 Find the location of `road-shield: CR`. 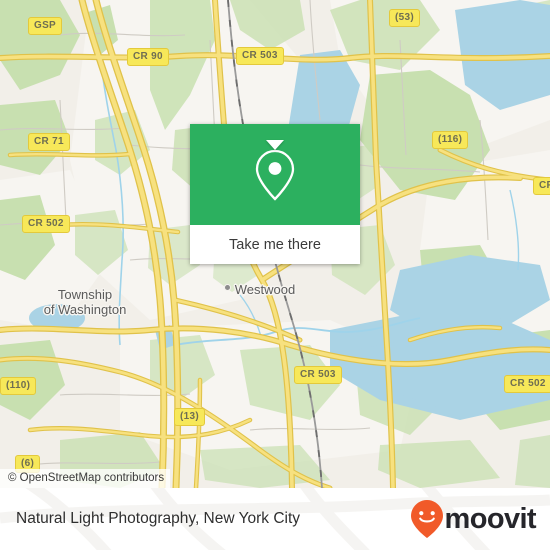

road-shield: CR is located at coordinates (541, 186).